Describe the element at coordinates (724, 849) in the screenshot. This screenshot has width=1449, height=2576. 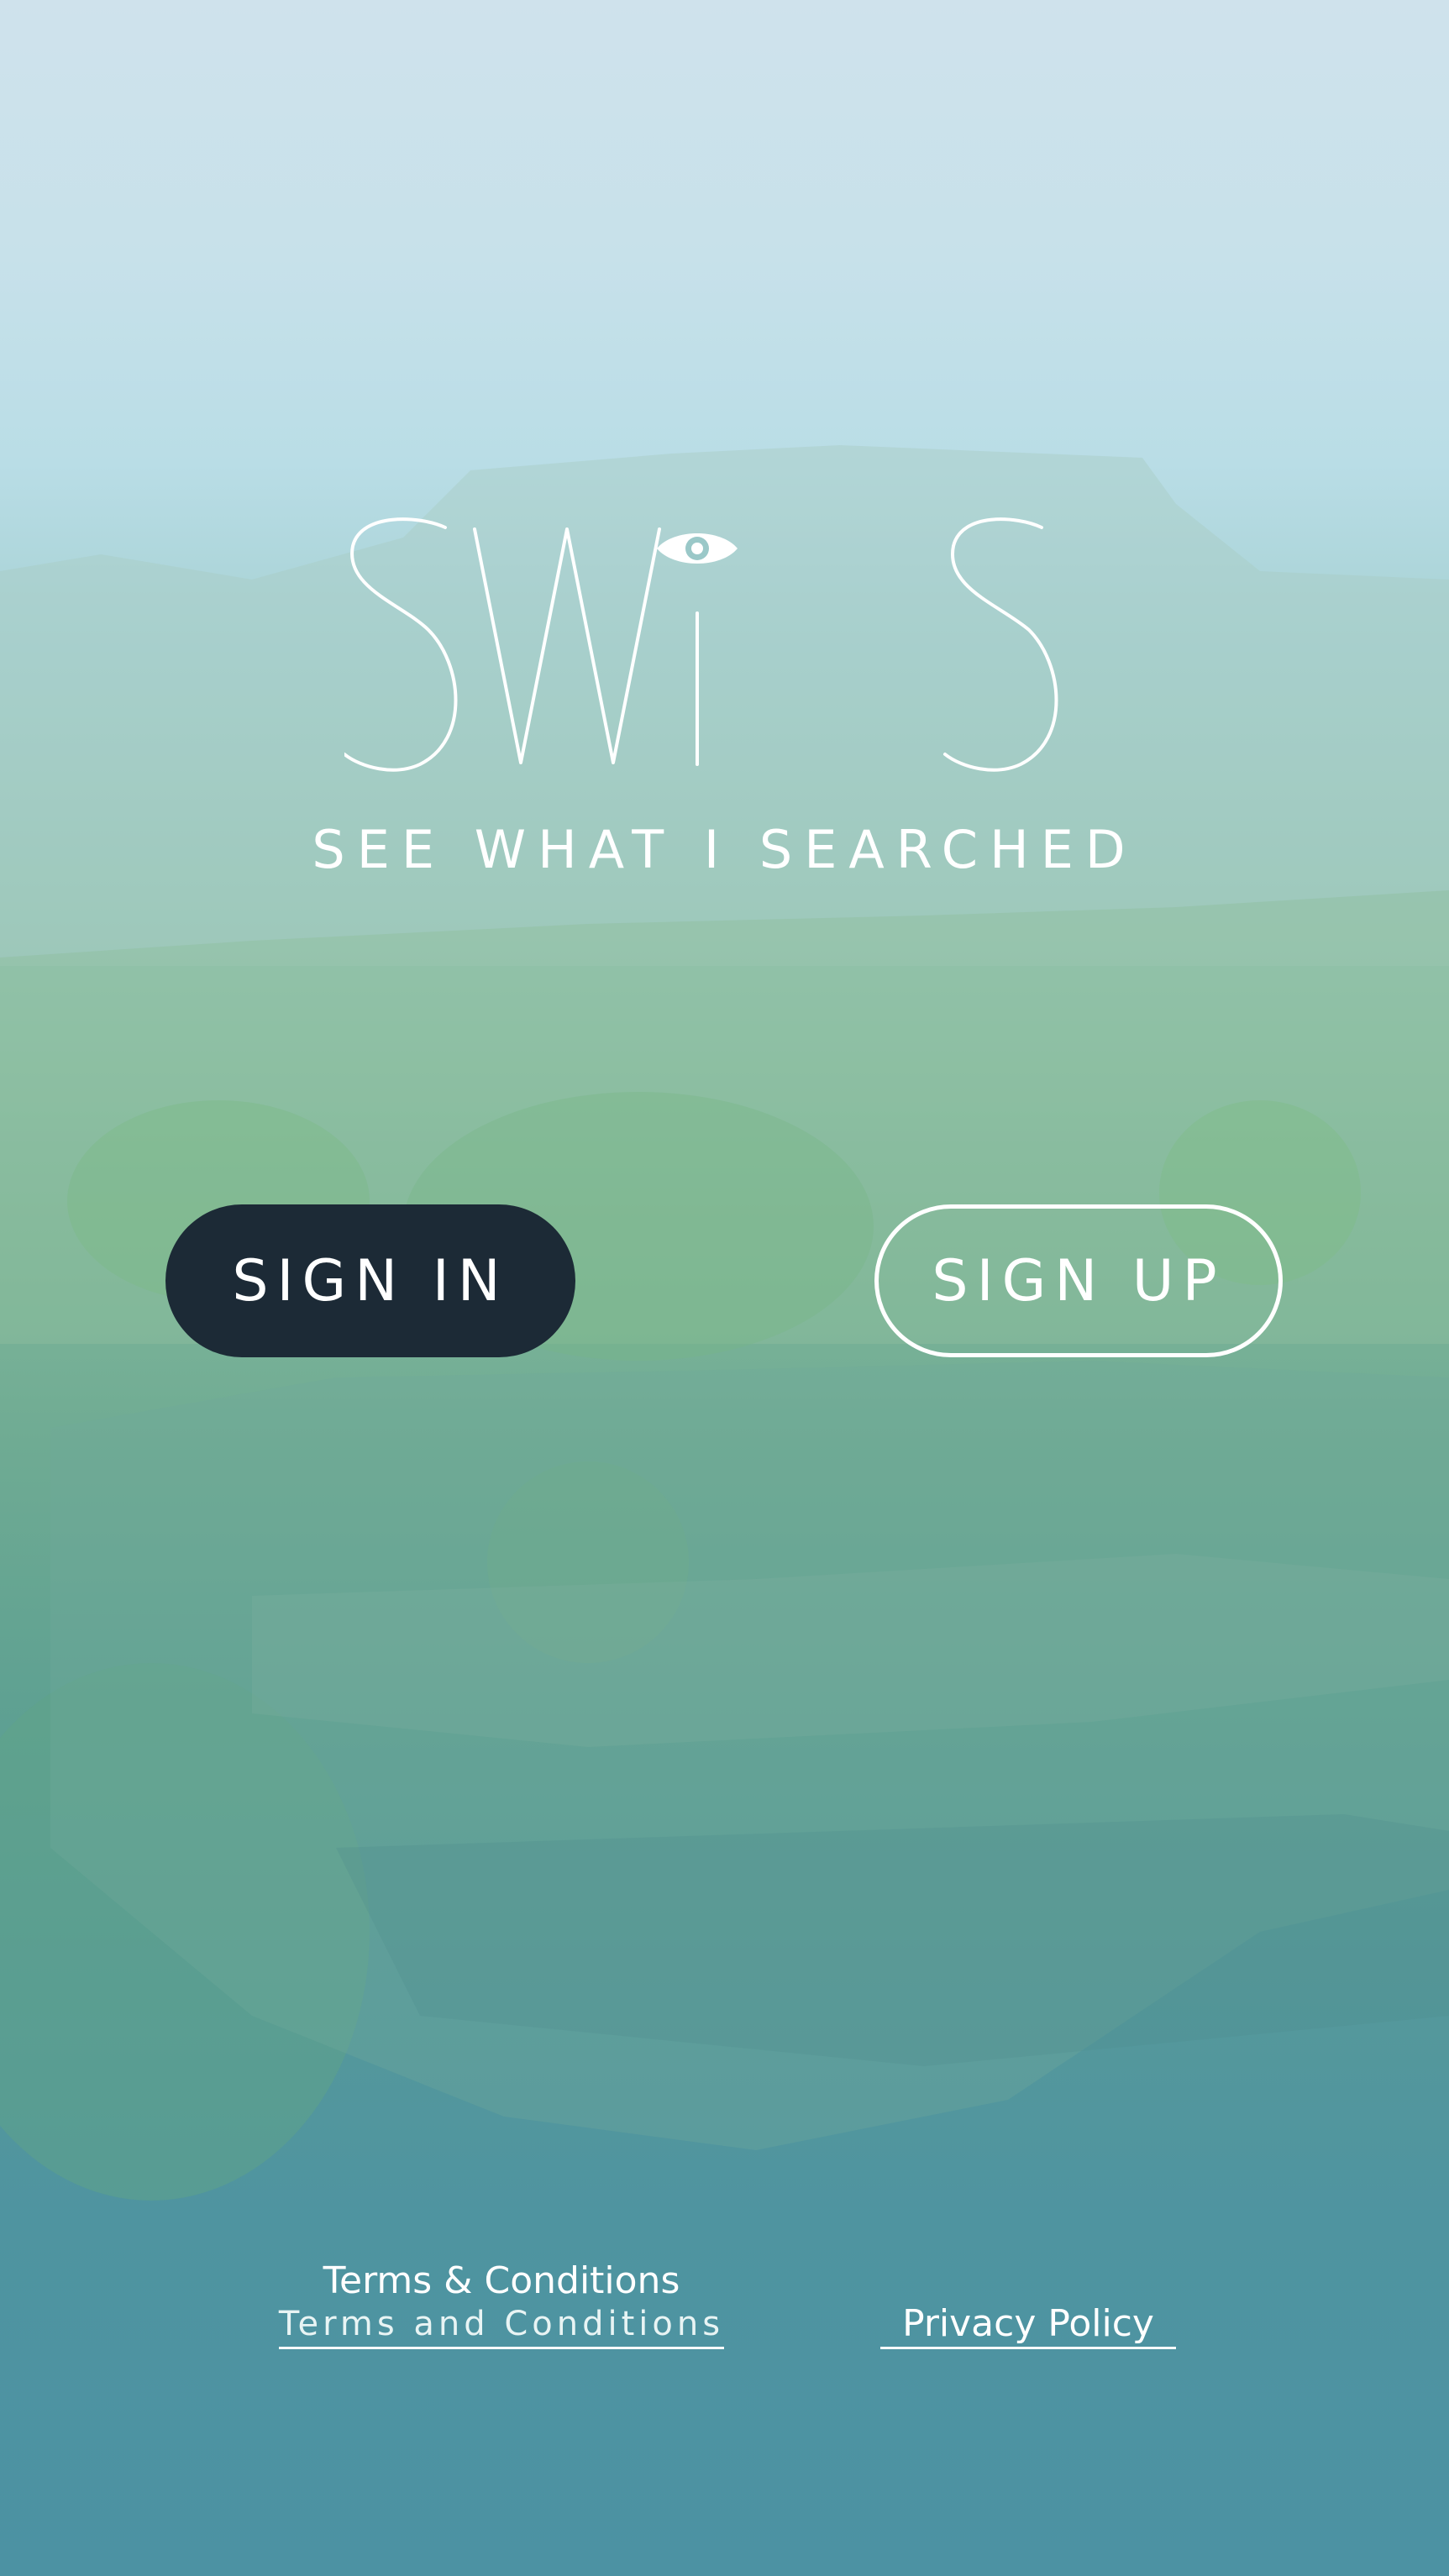
I see `tagline: SEE WHAT I SEARCHED` at that location.